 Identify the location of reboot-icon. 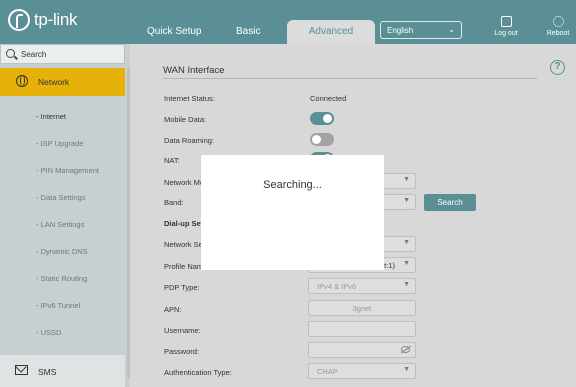
(558, 21).